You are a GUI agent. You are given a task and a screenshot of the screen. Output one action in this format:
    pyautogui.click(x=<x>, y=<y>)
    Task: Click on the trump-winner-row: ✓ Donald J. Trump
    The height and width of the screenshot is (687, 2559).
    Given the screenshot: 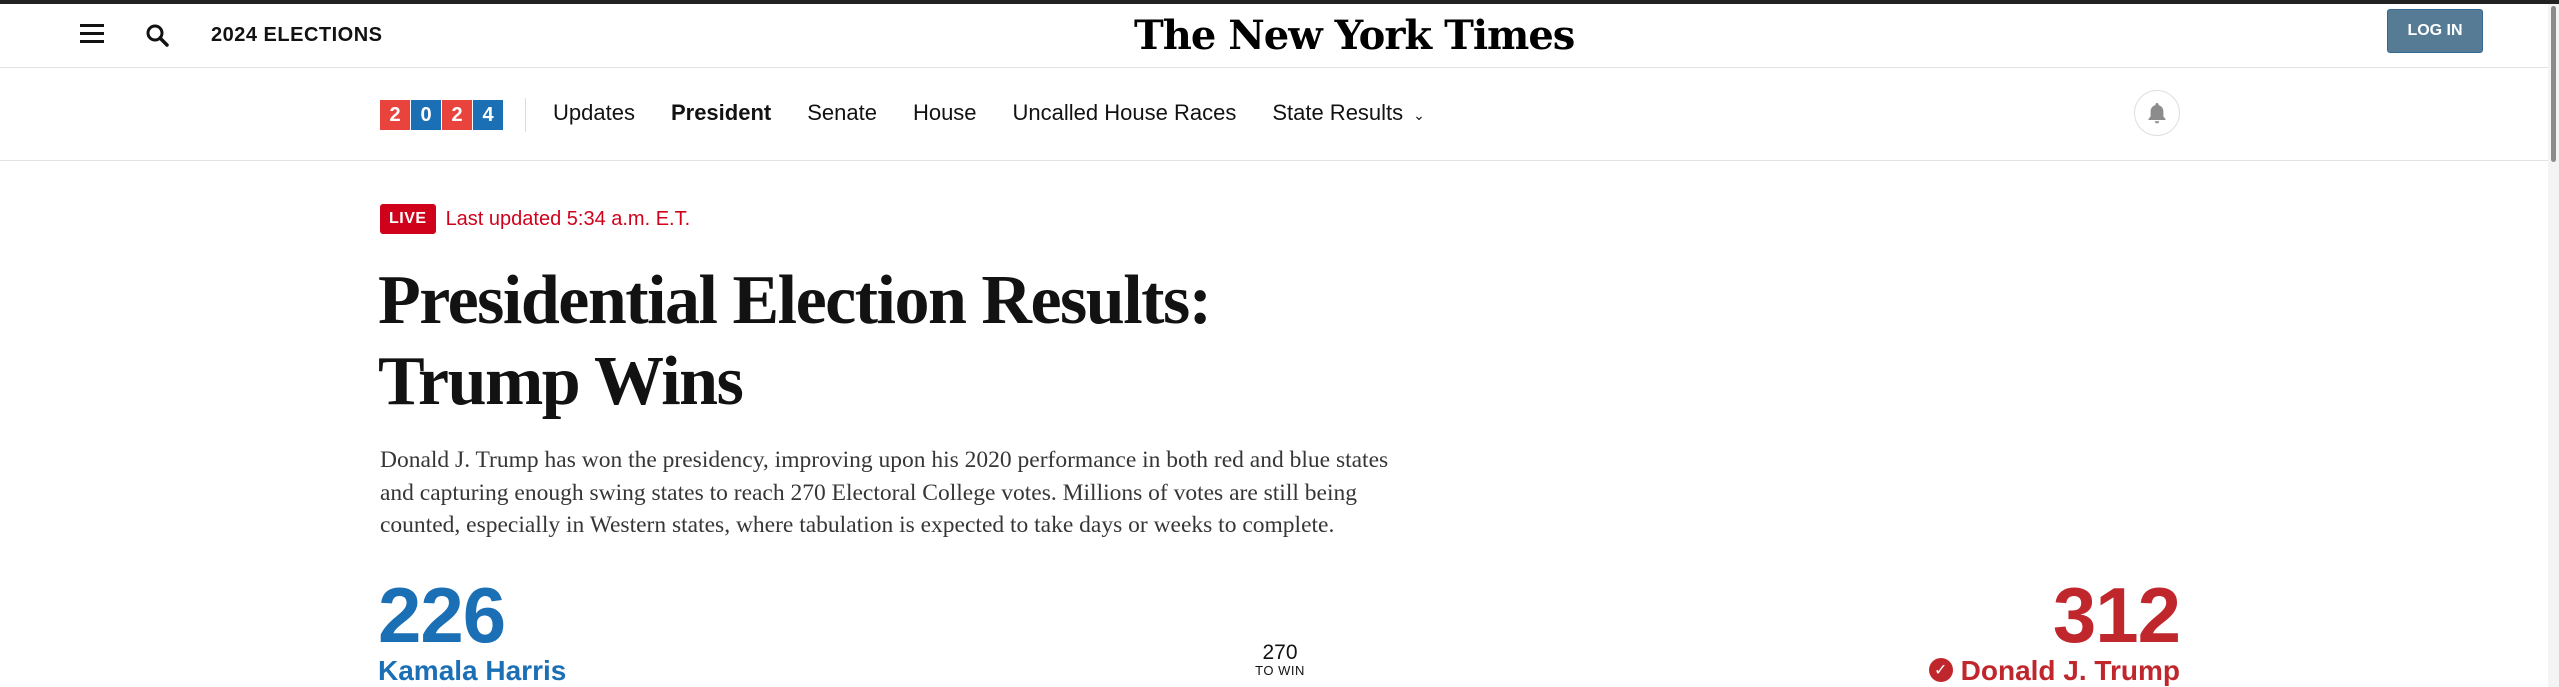 What is the action you would take?
    pyautogui.click(x=2054, y=670)
    